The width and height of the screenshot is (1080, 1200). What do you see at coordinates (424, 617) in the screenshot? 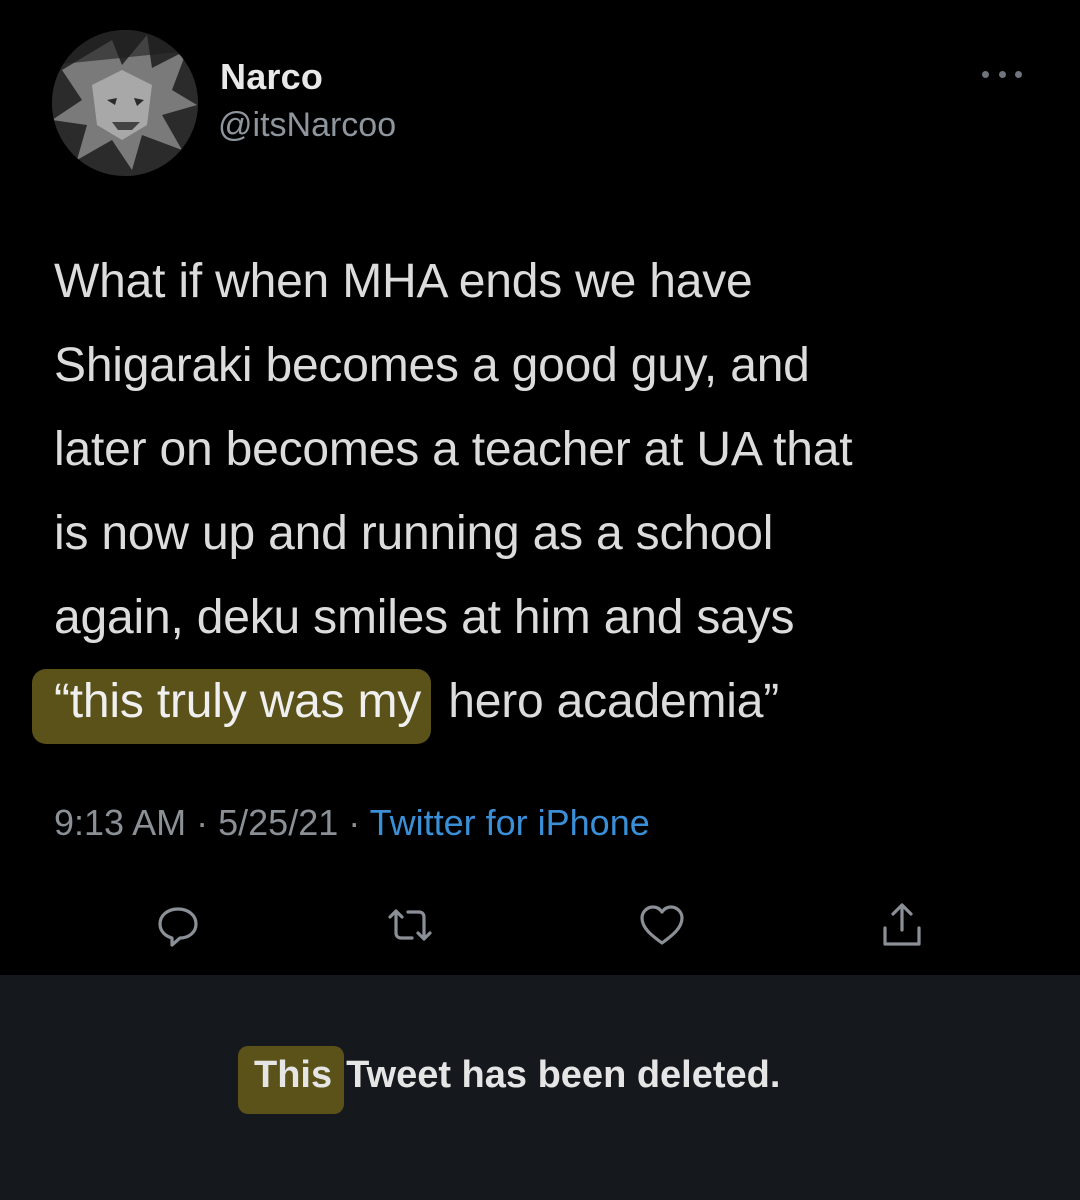
I see `tweet-text-line: again, deku smiles at him and says` at bounding box center [424, 617].